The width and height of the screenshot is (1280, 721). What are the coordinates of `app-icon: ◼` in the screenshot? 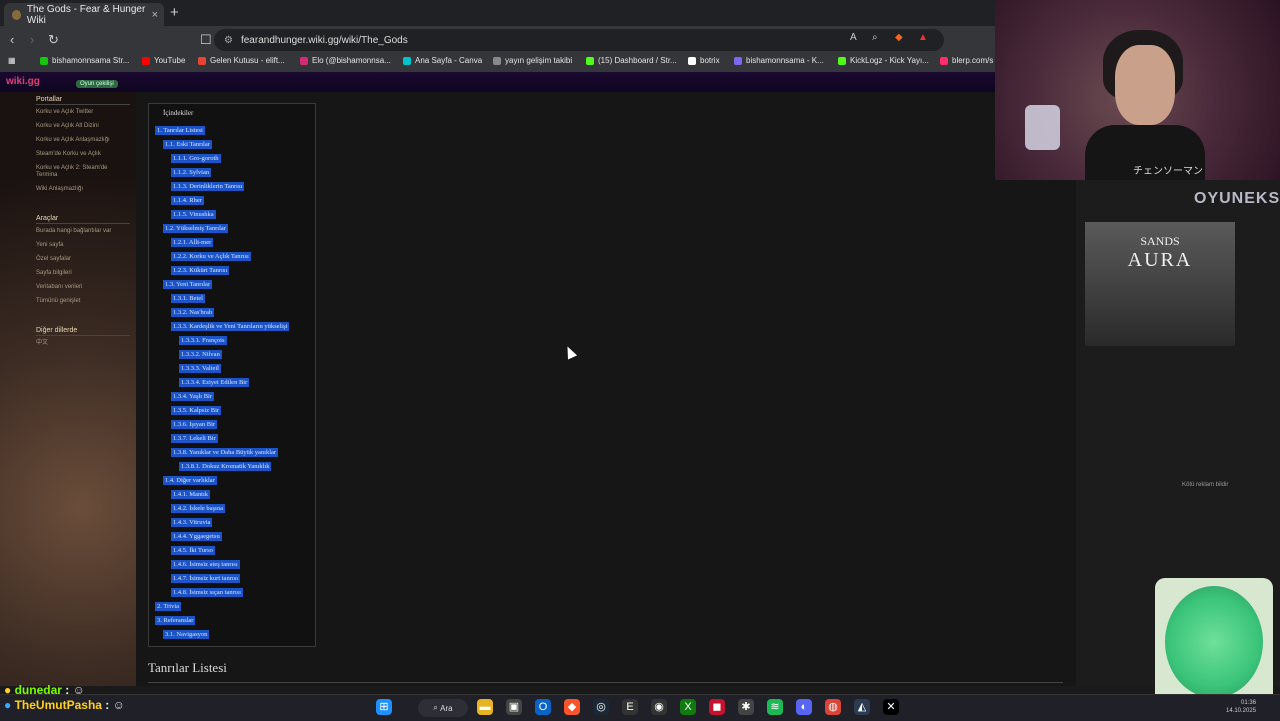 It's located at (717, 707).